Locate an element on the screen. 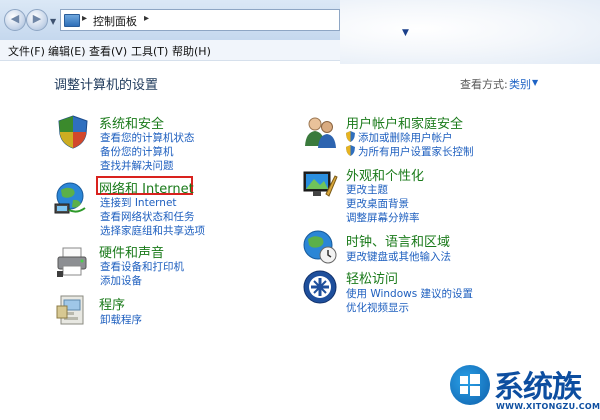  view-by-dropdown: 类别 is located at coordinates (520, 84).